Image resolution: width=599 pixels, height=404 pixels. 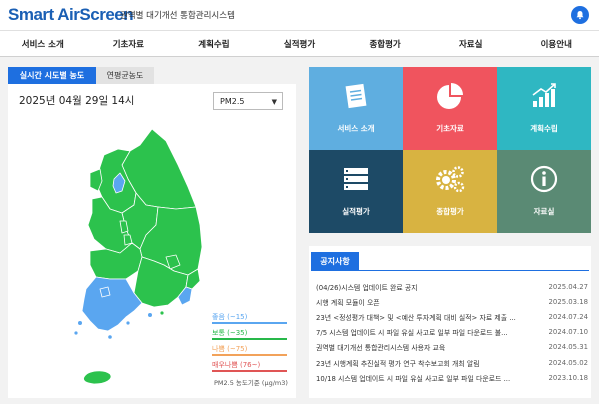 I want to click on notice-title: 권역별 대기개선 통합관리시스템 사용자 교육, so click(x=381, y=348).